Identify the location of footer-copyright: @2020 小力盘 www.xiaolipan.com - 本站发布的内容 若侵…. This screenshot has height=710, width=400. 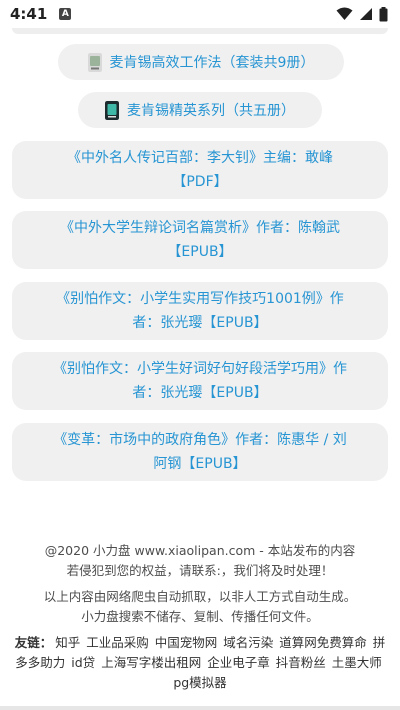
(200, 561).